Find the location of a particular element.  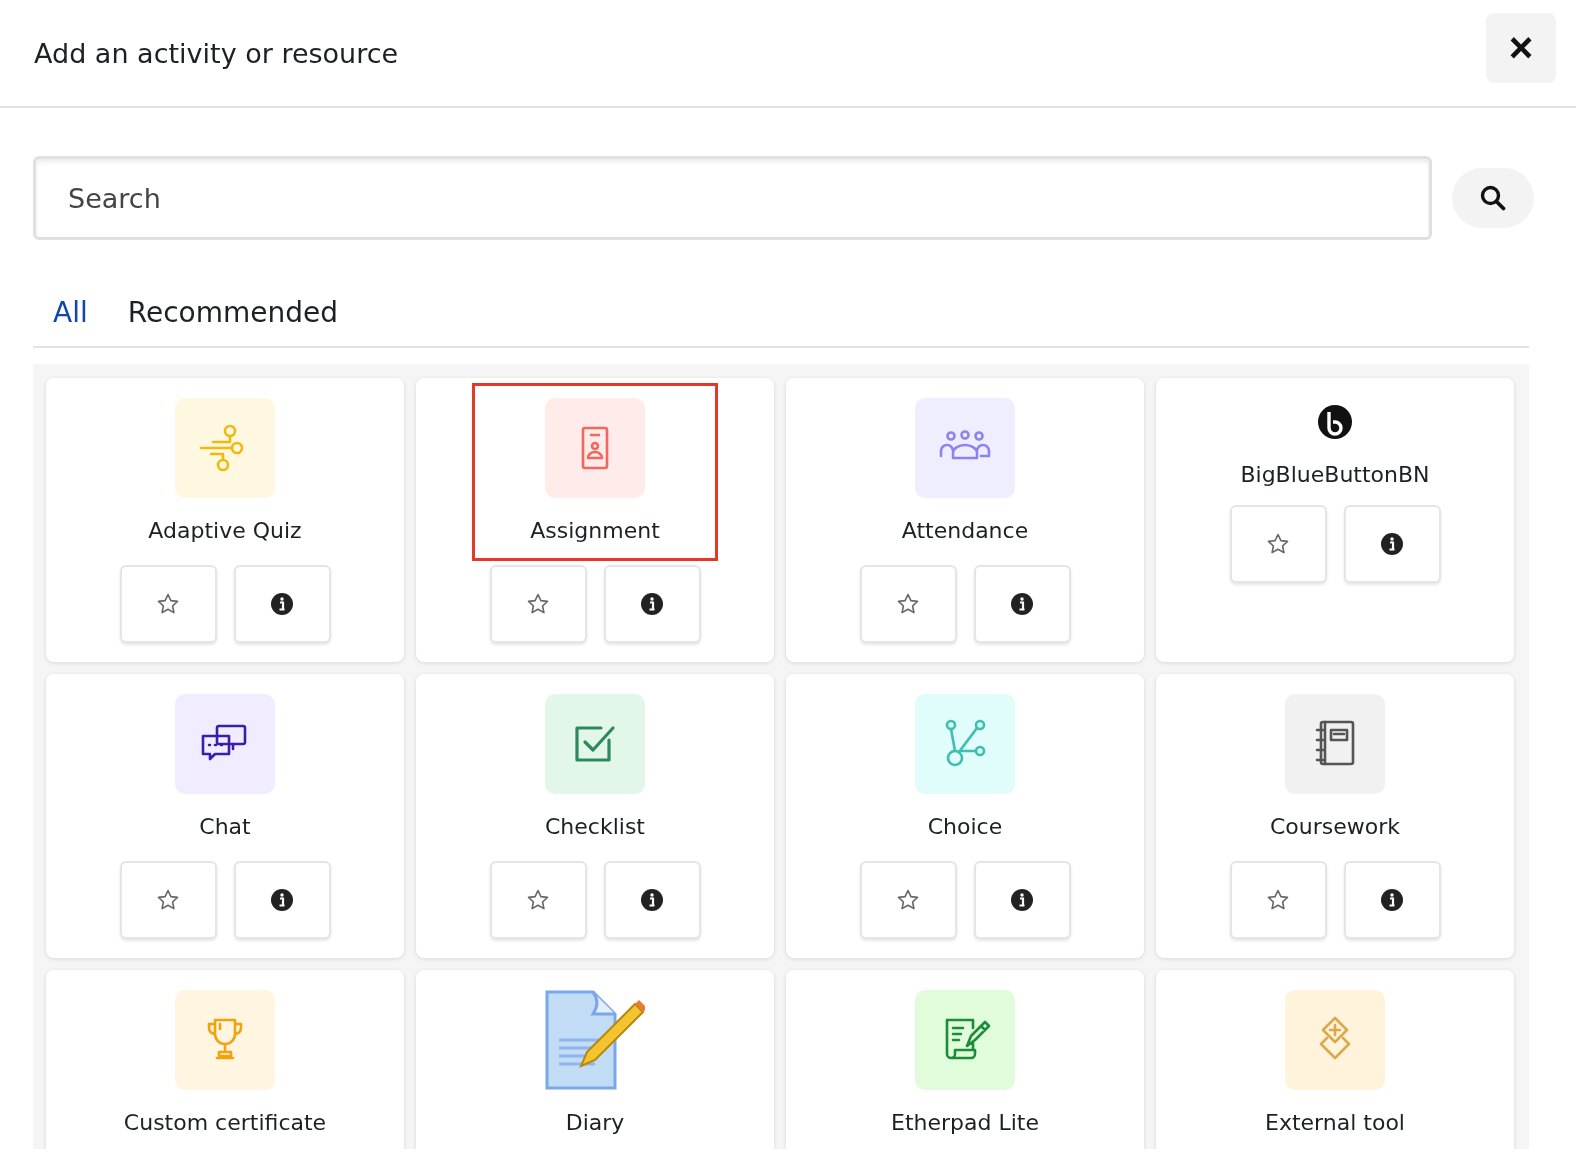

activity-name: Chat is located at coordinates (225, 826).